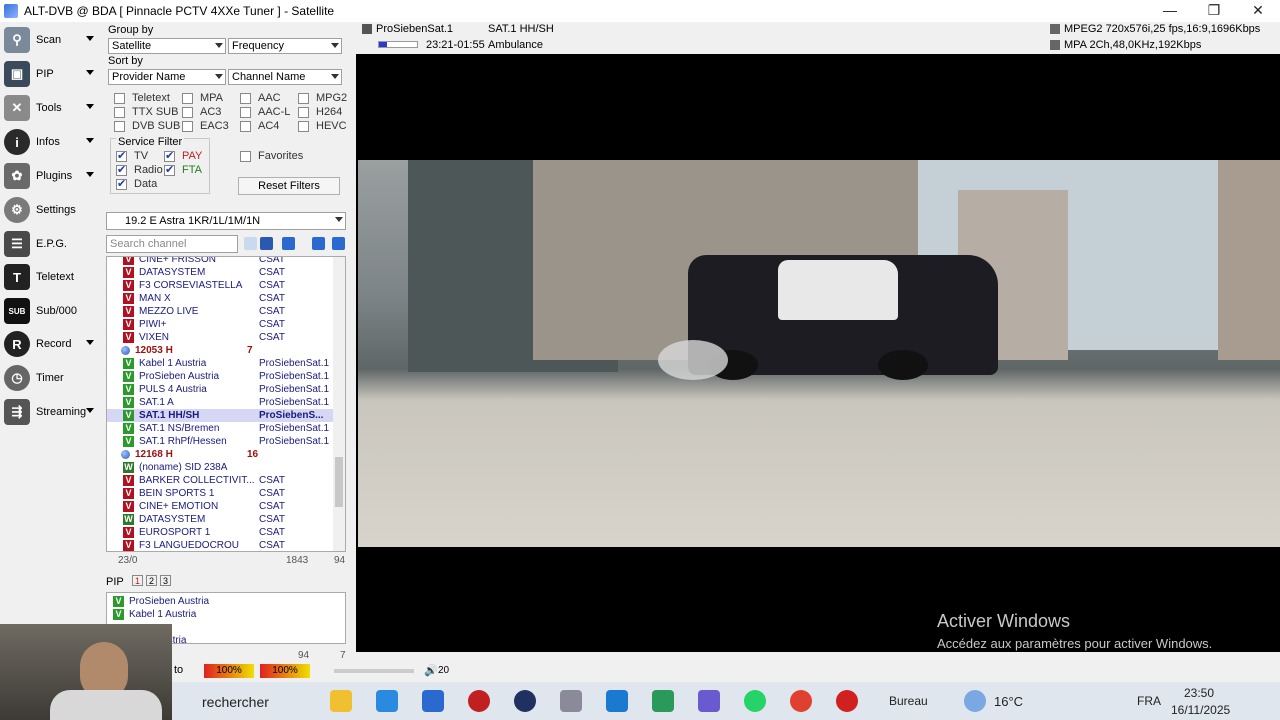 This screenshot has height=720, width=1280. What do you see at coordinates (220, 493) in the screenshot?
I see `channel-row: V BEIN SPORTS 1 CSAT` at bounding box center [220, 493].